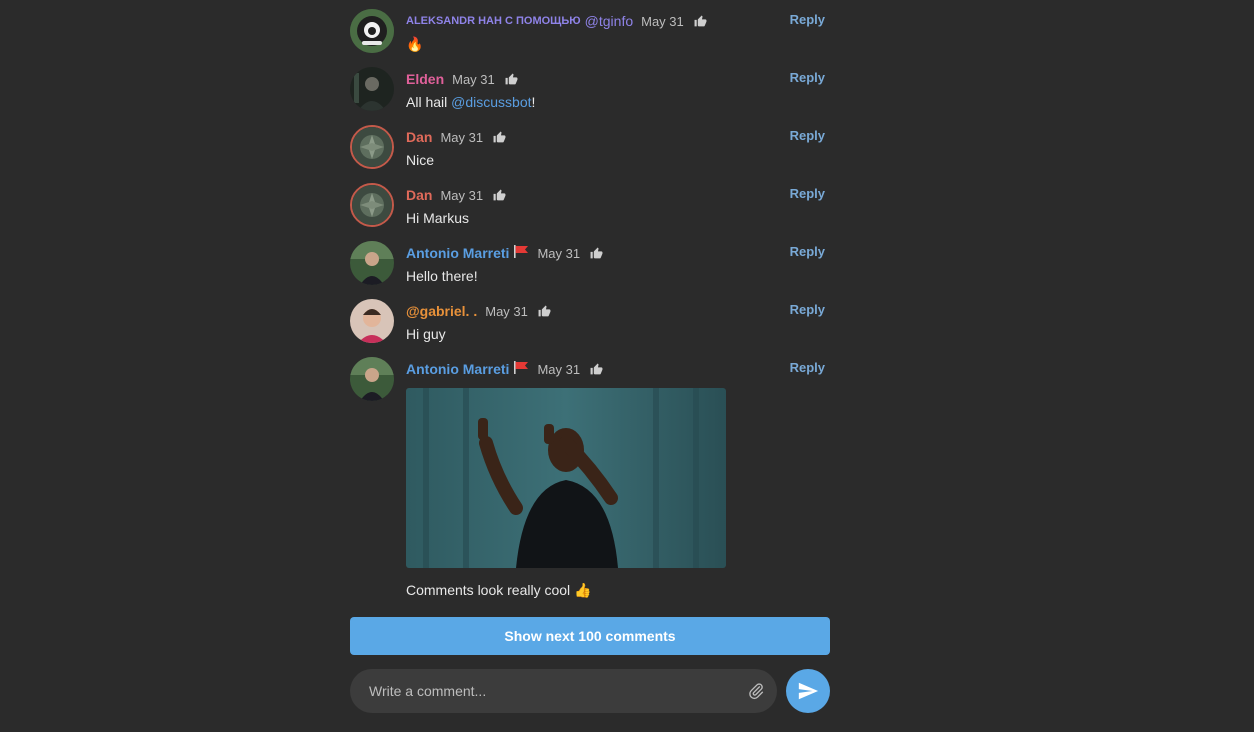 The height and width of the screenshot is (732, 1254). I want to click on comment-text: All hail @discussbot!, so click(618, 102).